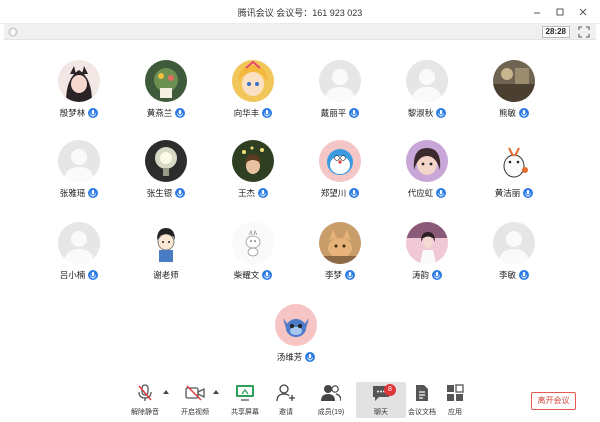 The height and width of the screenshot is (422, 600). I want to click on members-button: 成员(19), so click(331, 402).